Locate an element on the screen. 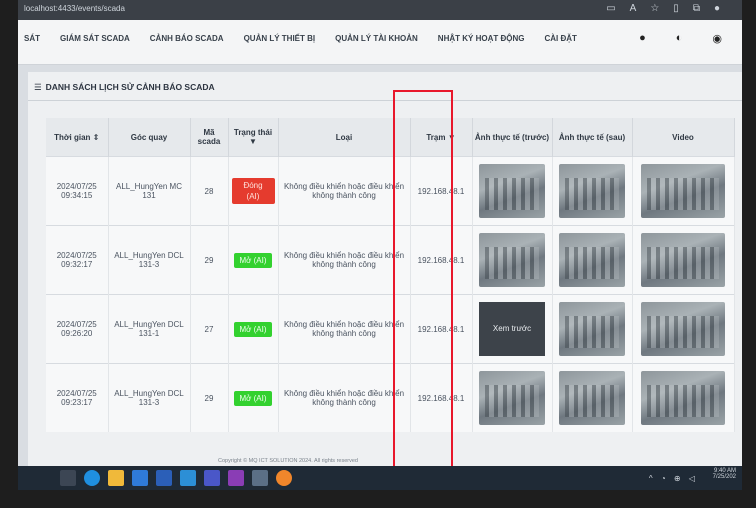  header-tools: ● ◐ ◉ is located at coordinates (680, 38).